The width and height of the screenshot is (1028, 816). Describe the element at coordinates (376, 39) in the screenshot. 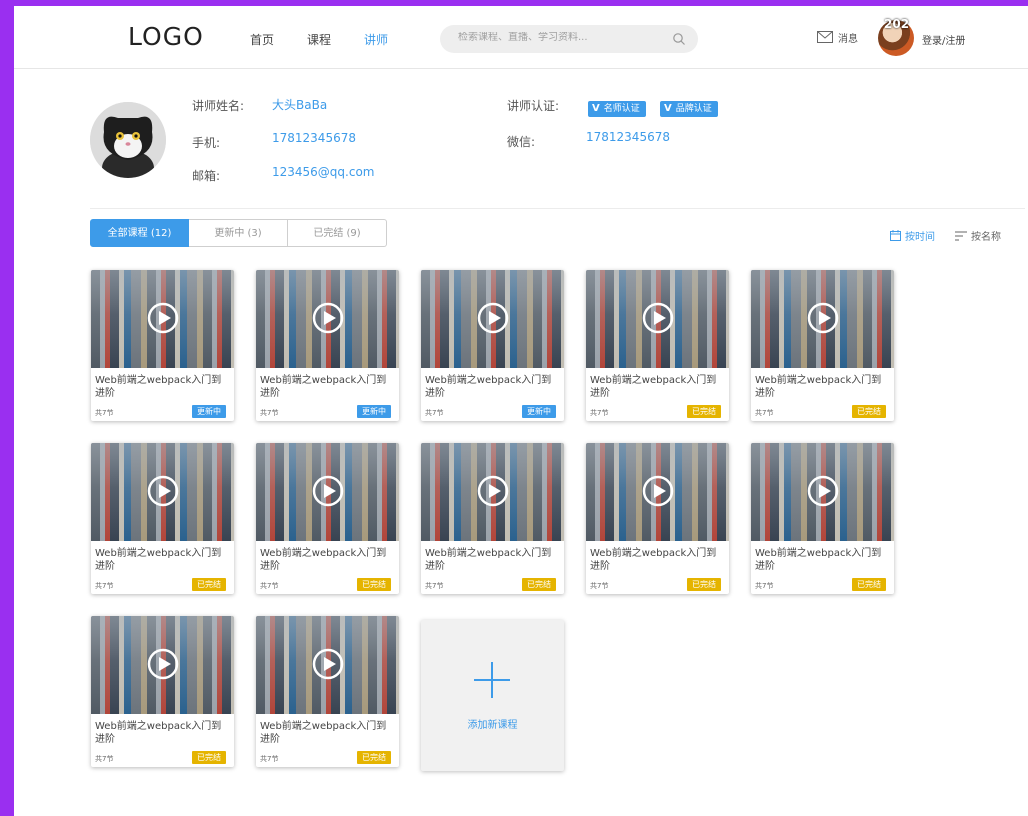

I see `nav-teachers: 讲师` at that location.